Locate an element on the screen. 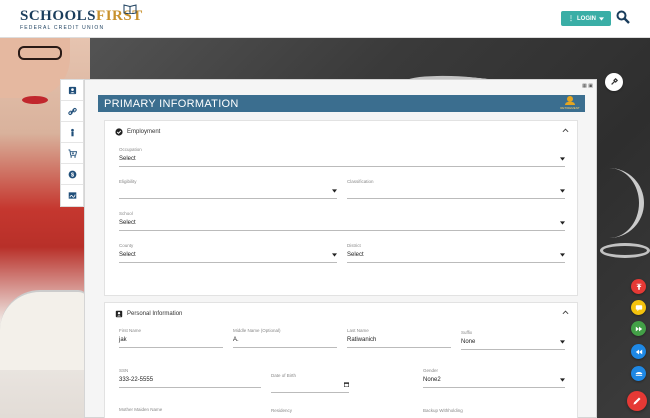 The height and width of the screenshot is (418, 650). last-name-label: Last Name is located at coordinates (358, 330).